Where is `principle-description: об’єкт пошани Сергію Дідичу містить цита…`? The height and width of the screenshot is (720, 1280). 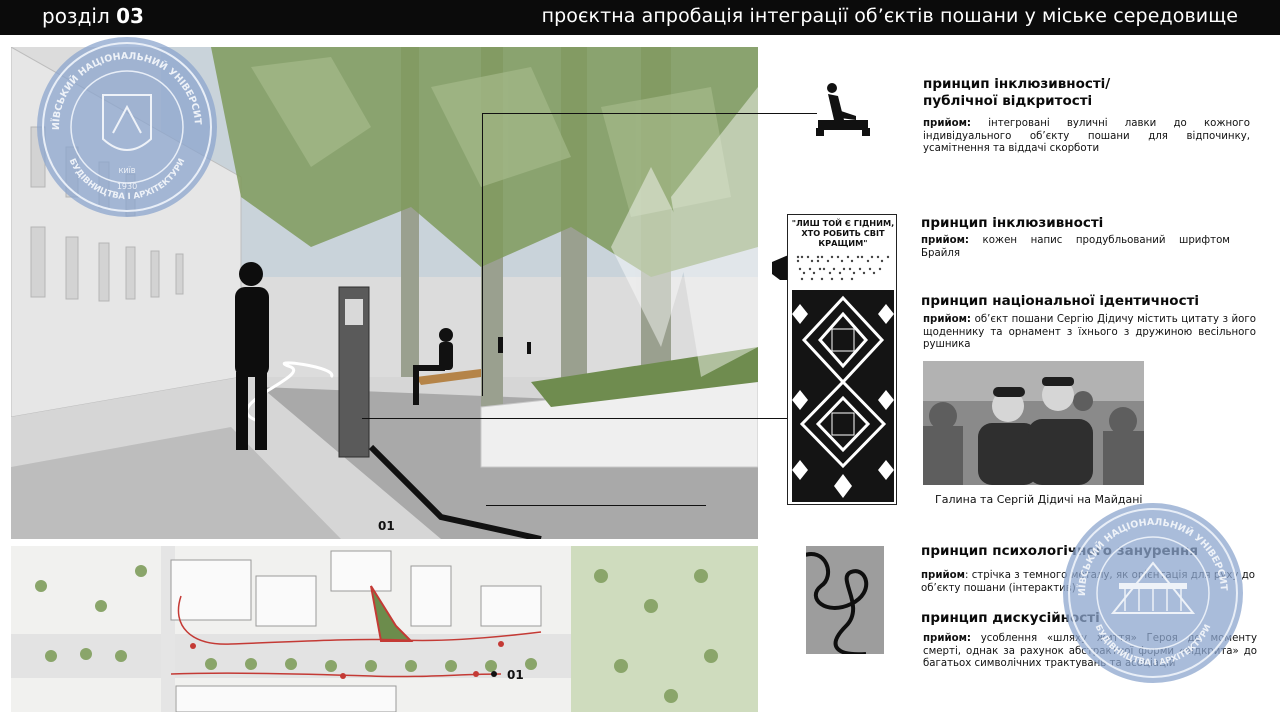
principle-description: об’єкт пошани Сергію Дідичу містить цита… is located at coordinates (1089, 332).